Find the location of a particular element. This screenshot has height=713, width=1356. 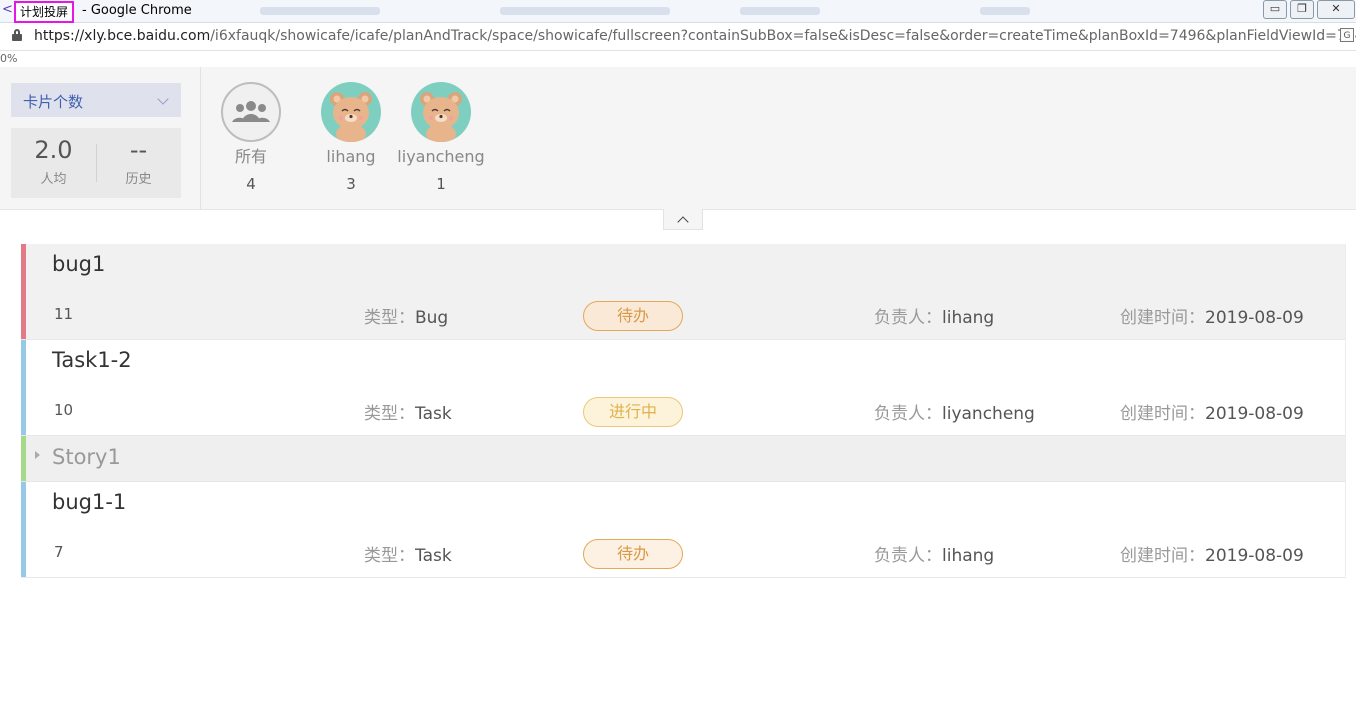

window-title: - Google Chrome is located at coordinates (137, 10).